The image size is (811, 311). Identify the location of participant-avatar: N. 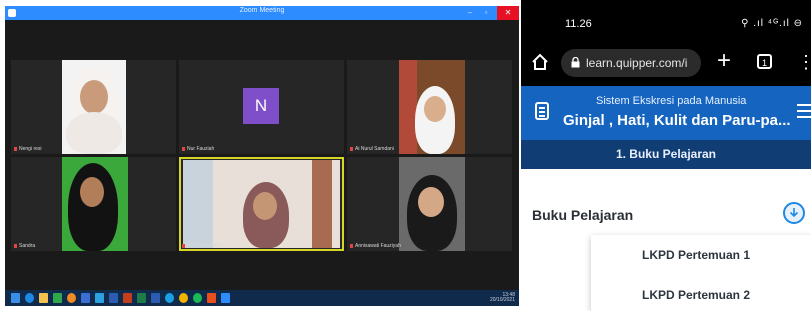
(261, 106).